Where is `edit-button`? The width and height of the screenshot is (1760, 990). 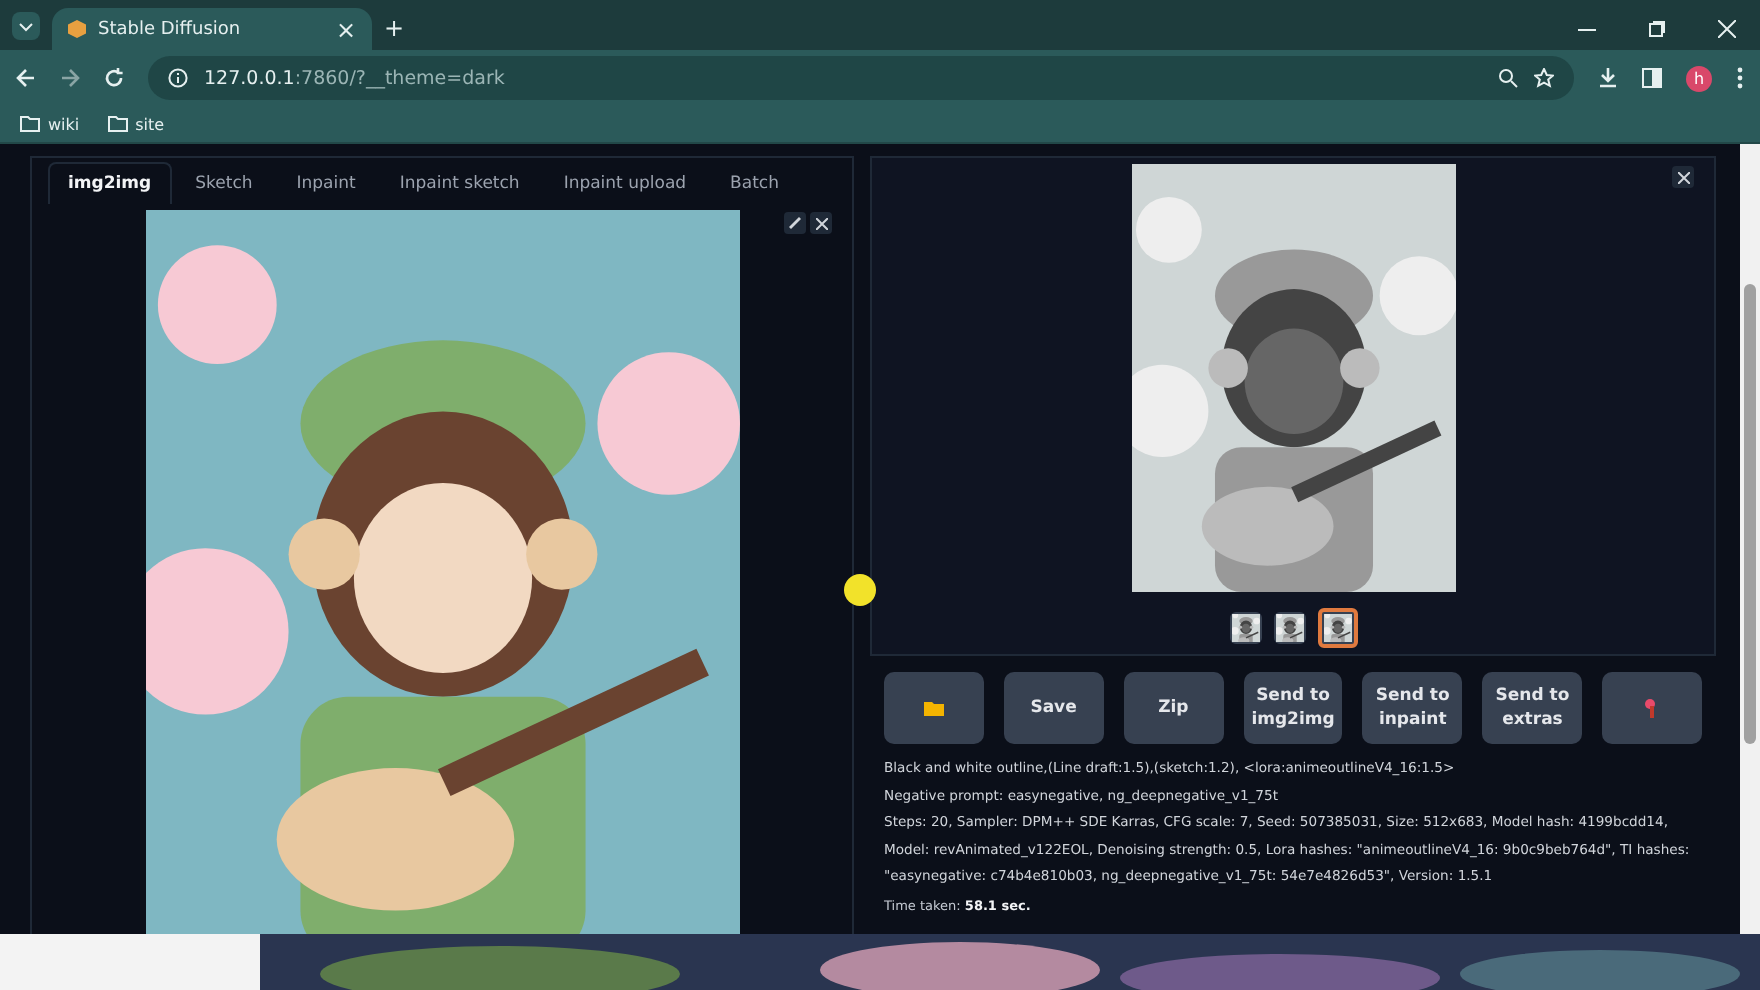
edit-button is located at coordinates (795, 223).